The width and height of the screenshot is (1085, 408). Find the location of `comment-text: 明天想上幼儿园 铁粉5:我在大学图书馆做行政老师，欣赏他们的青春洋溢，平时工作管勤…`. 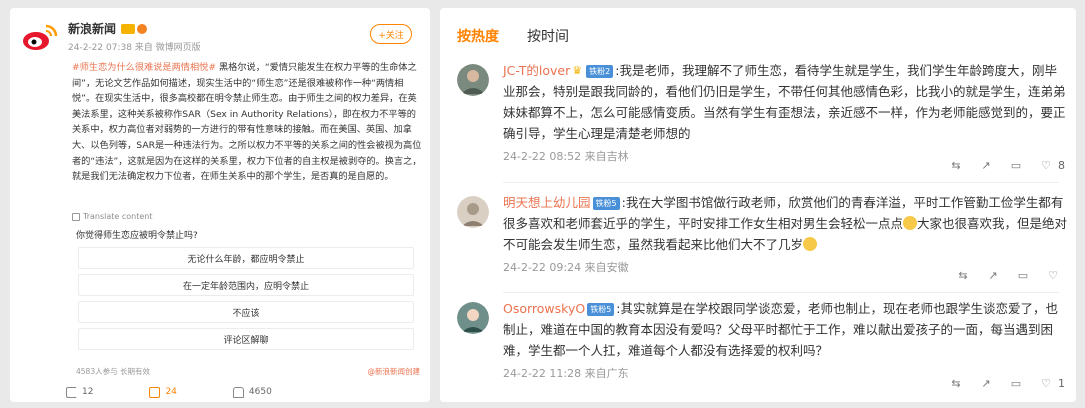

comment-text: 明天想上幼儿园 铁粉5:我在大学图书馆做行政老师，欣赏他们的青春洋溢，平时工作管勤… is located at coordinates (786, 223).